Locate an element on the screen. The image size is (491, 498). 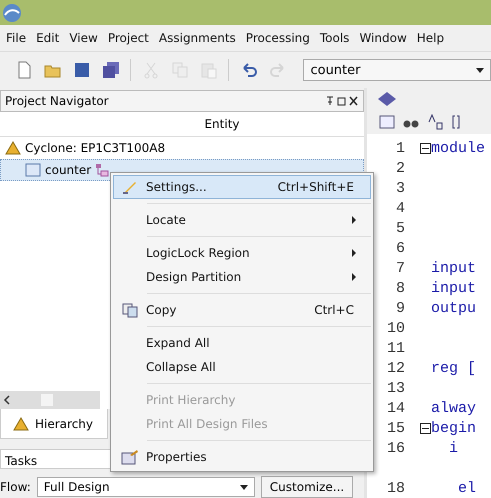
line-number: 3 is located at coordinates (399, 188).